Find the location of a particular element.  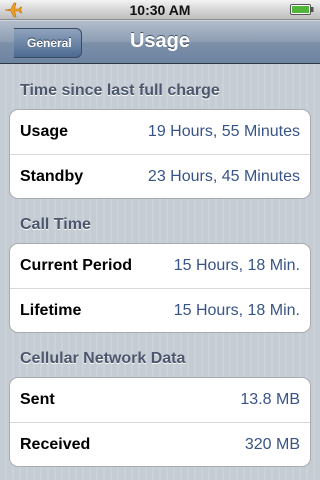

row-lifetime: Lifetime 15 Hours, 18 Min. is located at coordinates (160, 310).